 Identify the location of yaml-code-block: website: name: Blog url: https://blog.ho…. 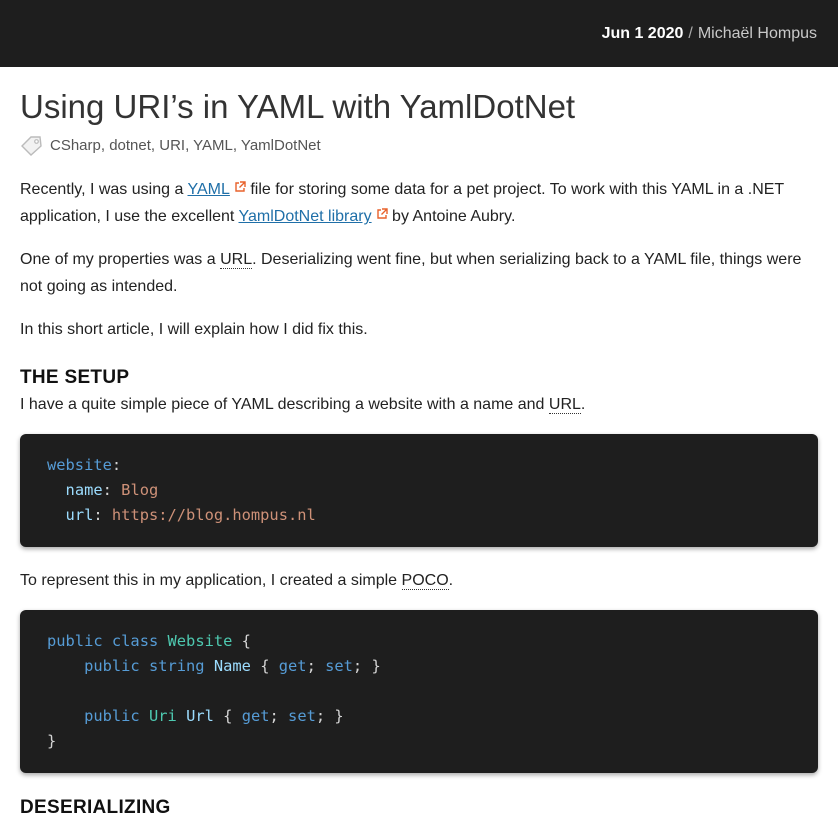
(419, 491).